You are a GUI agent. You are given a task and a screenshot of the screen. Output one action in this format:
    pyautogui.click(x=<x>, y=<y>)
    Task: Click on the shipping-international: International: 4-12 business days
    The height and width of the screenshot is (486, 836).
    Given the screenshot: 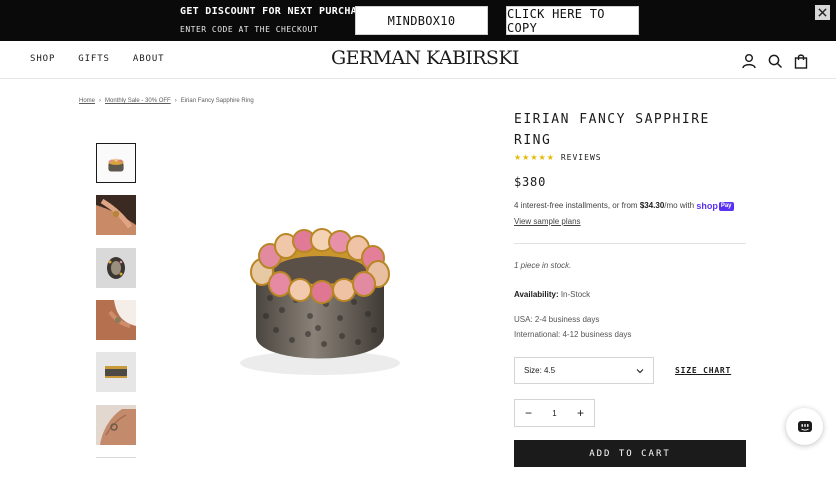 What is the action you would take?
    pyautogui.click(x=573, y=334)
    